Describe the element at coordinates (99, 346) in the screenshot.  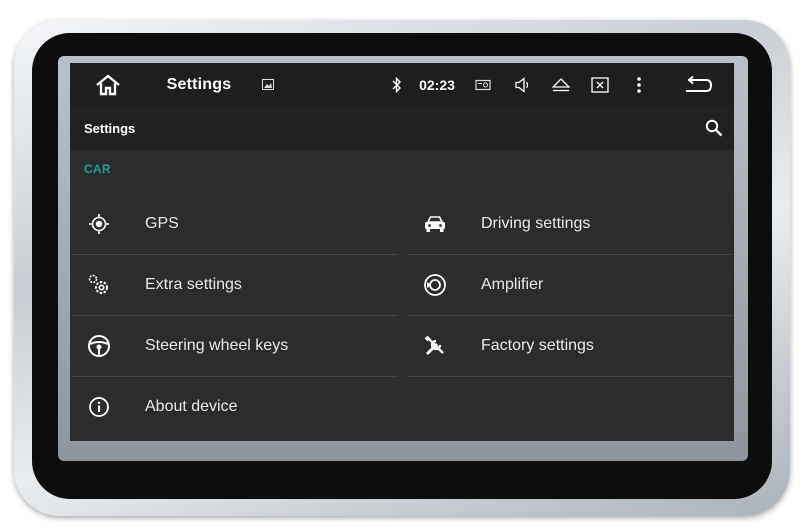
I see `steering-wheel-icon` at that location.